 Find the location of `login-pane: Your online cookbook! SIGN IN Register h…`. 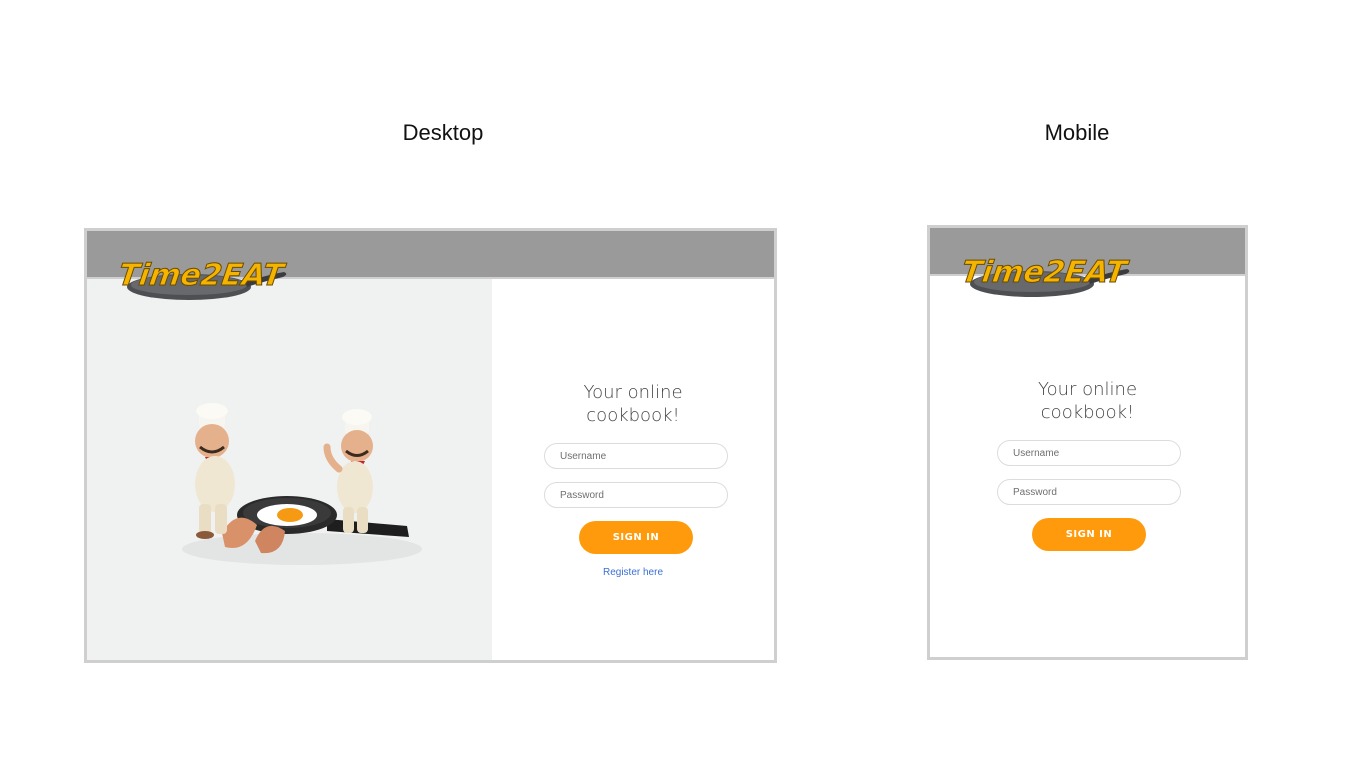

login-pane: Your online cookbook! SIGN IN Register h… is located at coordinates (633, 469).